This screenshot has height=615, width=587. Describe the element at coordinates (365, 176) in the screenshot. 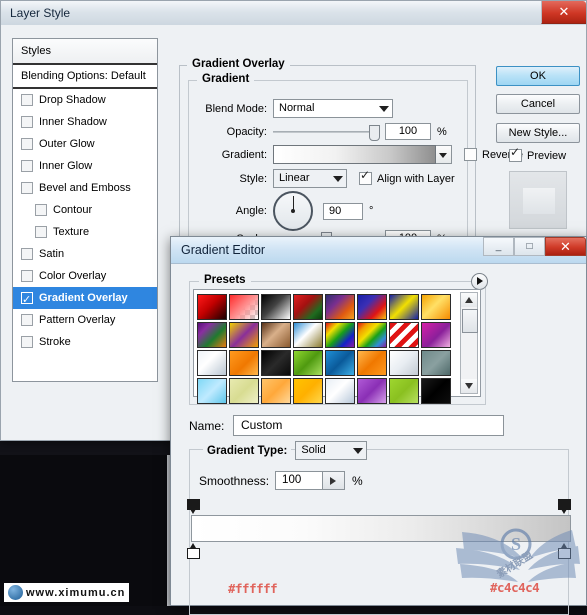

I see `align-with-layer-checkbox` at that location.